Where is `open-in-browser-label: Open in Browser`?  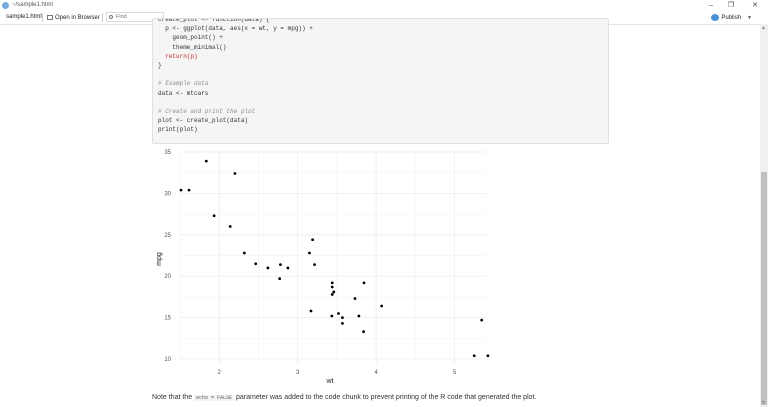 open-in-browser-label: Open in Browser is located at coordinates (77, 17).